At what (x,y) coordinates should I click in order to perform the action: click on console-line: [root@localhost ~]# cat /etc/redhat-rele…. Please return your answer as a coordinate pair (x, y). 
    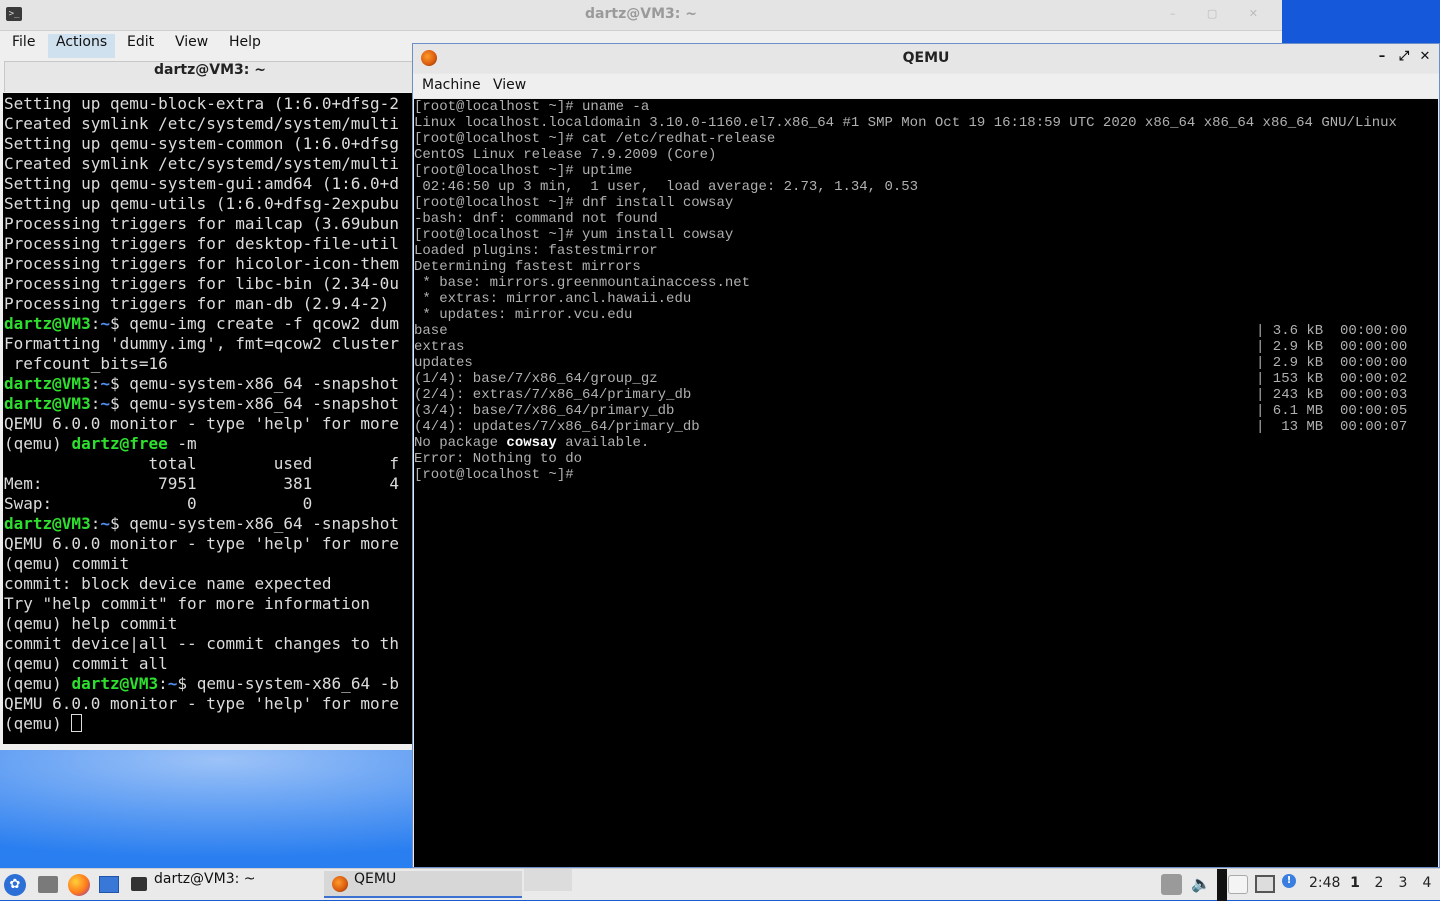
    Looking at the image, I should click on (926, 139).